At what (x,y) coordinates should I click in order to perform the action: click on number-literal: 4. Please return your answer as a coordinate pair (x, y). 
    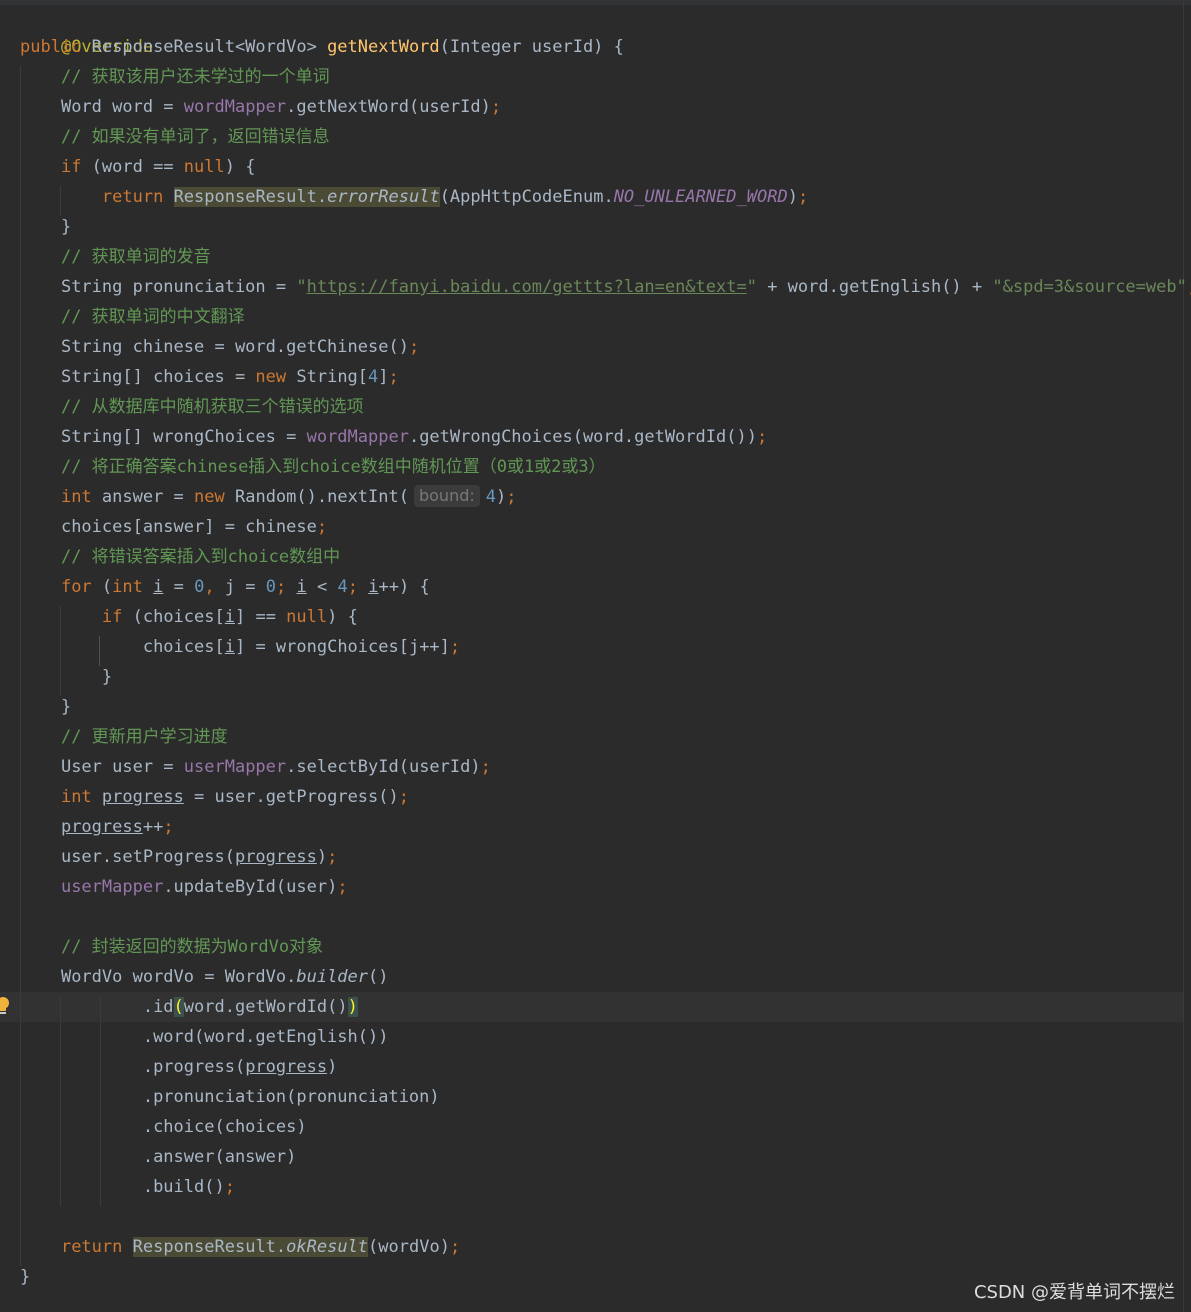
    Looking at the image, I should click on (342, 587).